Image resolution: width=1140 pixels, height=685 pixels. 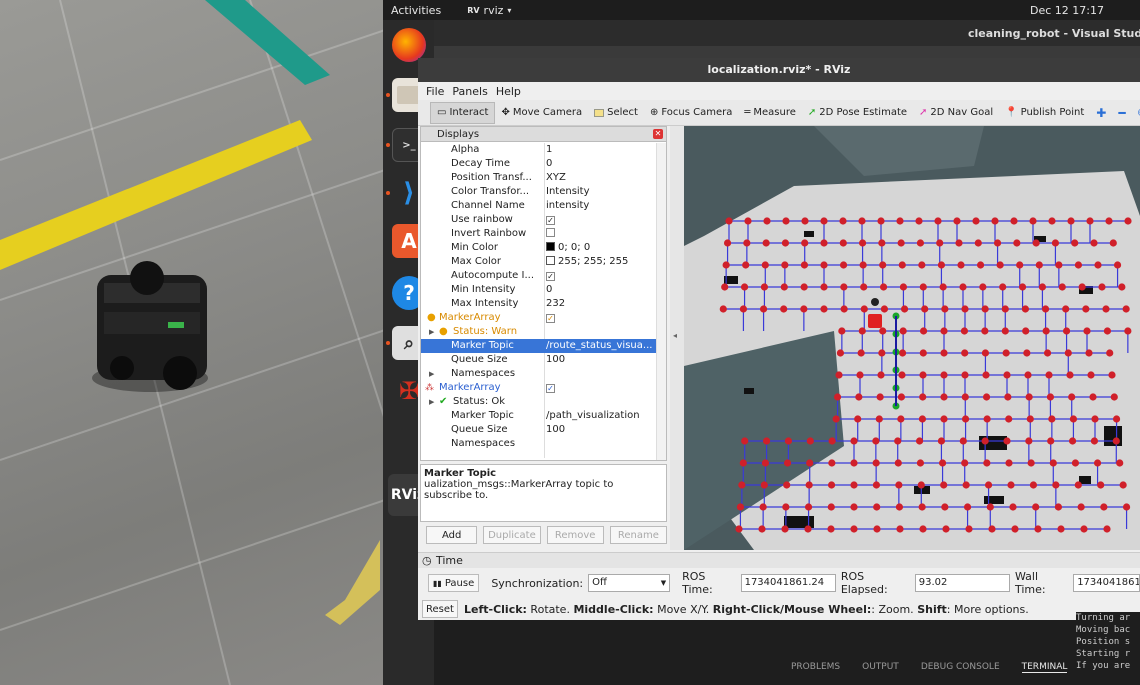 I want to click on invert-rainbow-checkbox, so click(x=550, y=232).